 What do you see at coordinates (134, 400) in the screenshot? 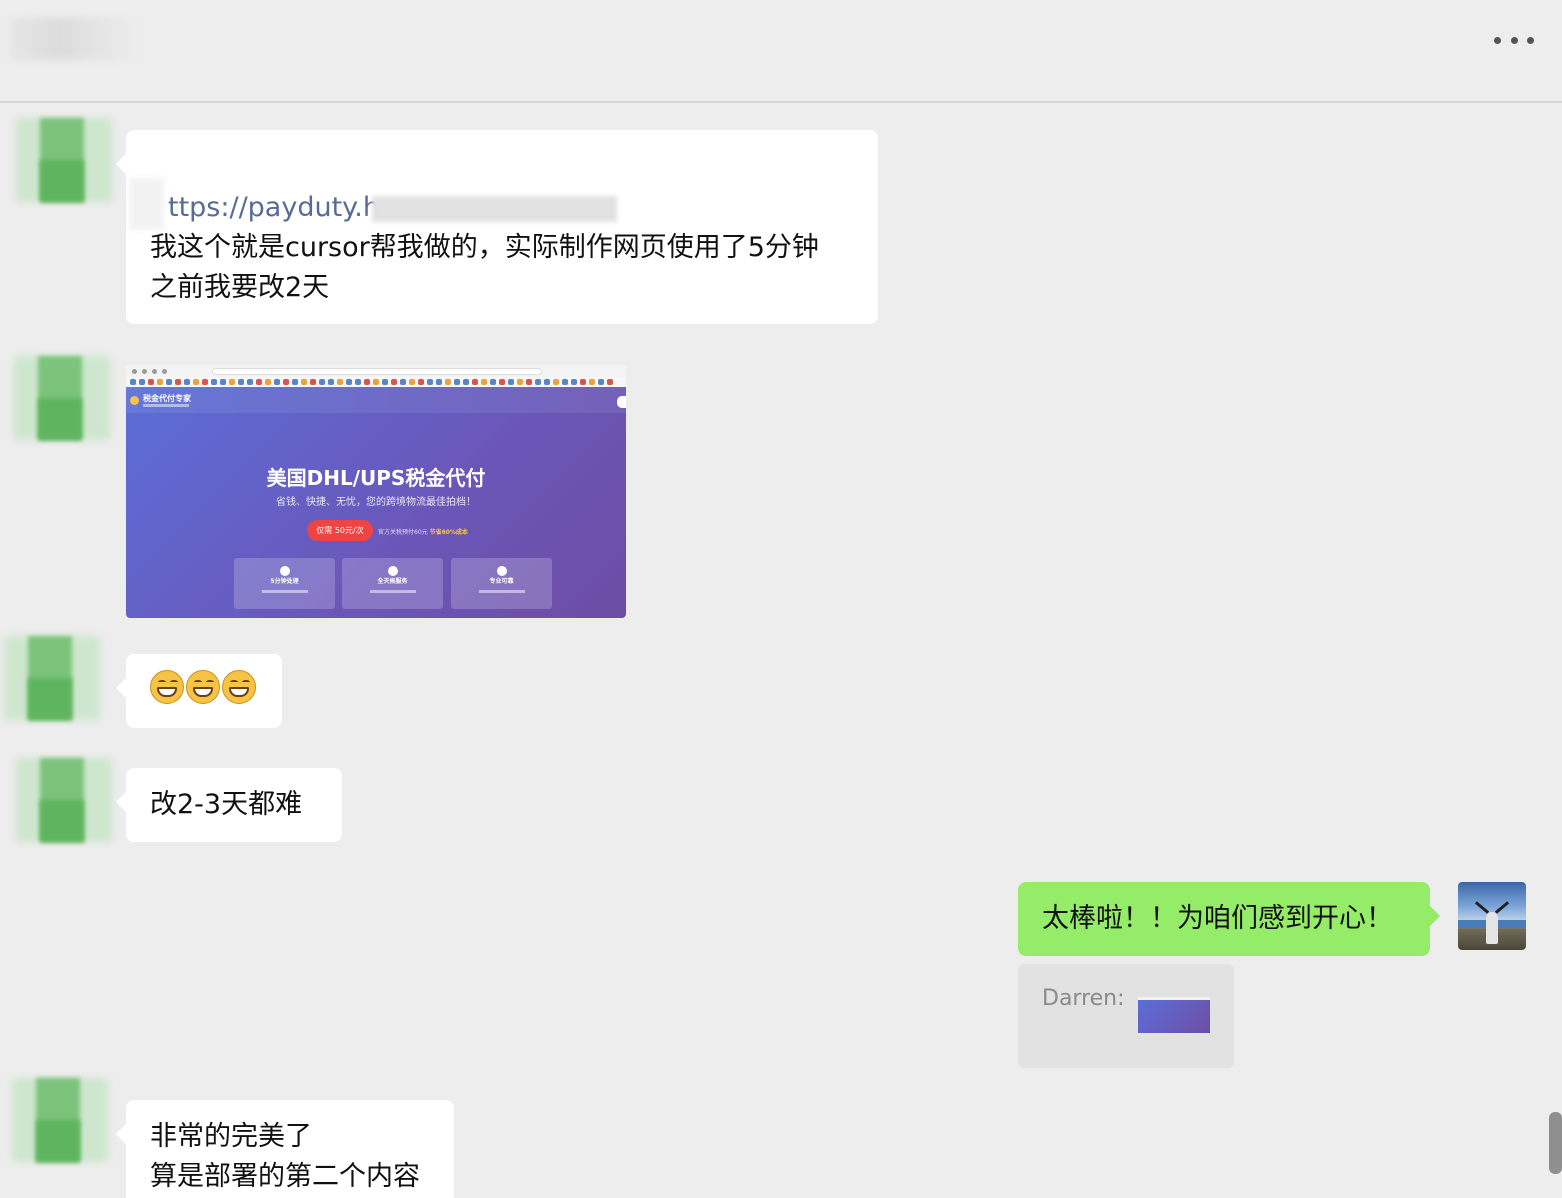
I see `logo-icon` at bounding box center [134, 400].